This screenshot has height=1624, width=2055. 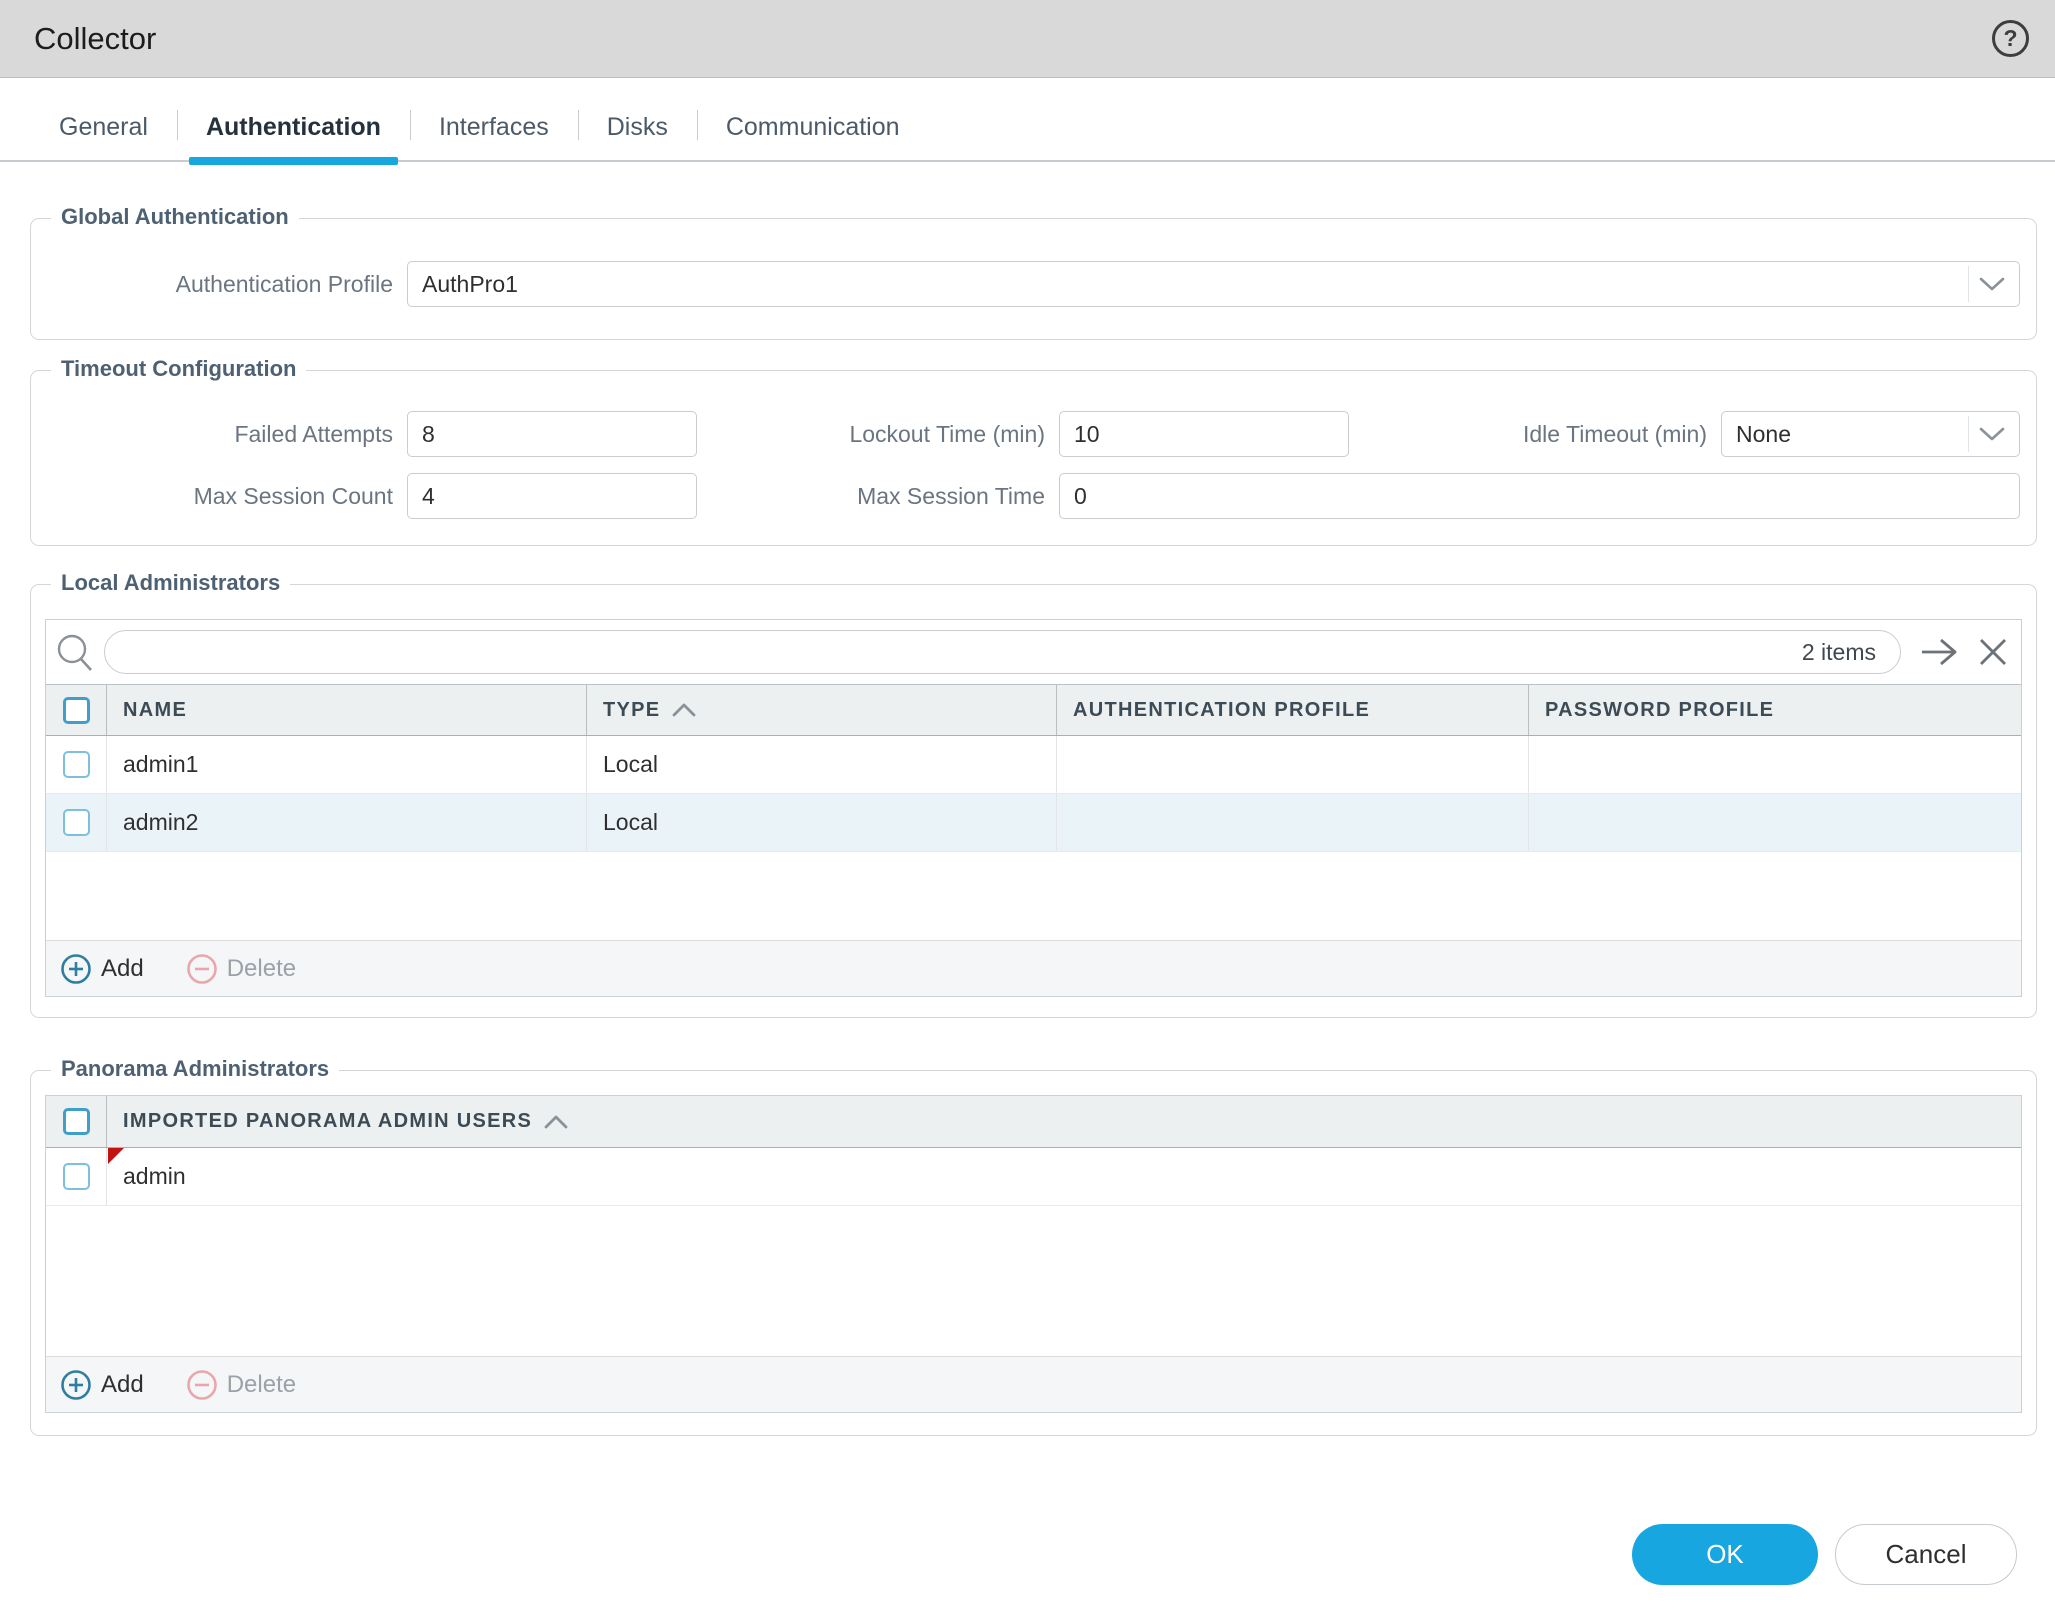 What do you see at coordinates (346, 764) in the screenshot?
I see `cell-name: admin1` at bounding box center [346, 764].